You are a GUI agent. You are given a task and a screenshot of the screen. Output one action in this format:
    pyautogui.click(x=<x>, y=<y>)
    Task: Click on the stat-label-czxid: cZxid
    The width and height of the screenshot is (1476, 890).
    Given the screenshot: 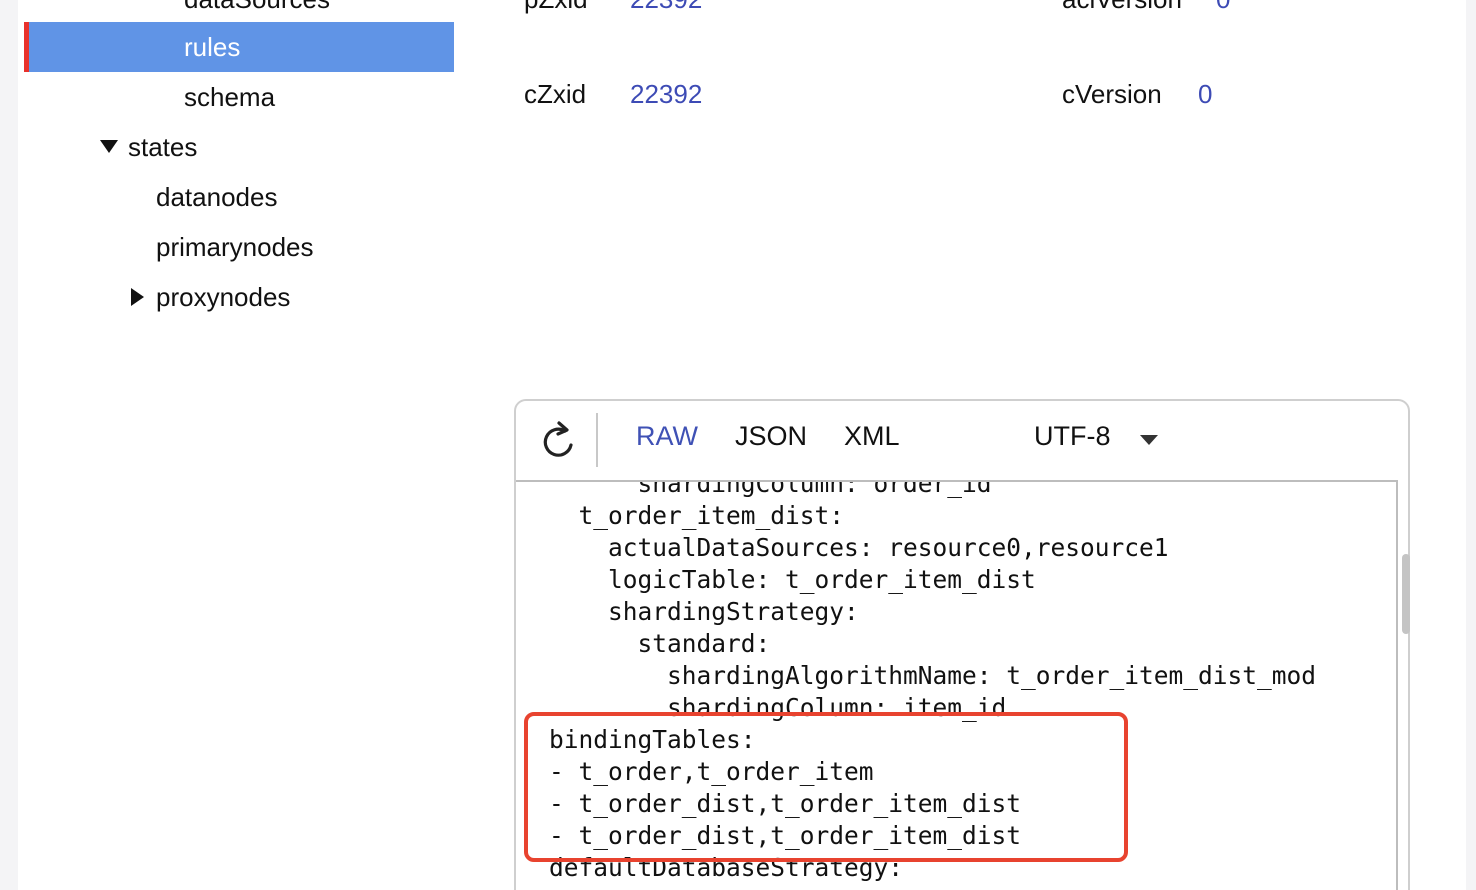 What is the action you would take?
    pyautogui.click(x=555, y=94)
    